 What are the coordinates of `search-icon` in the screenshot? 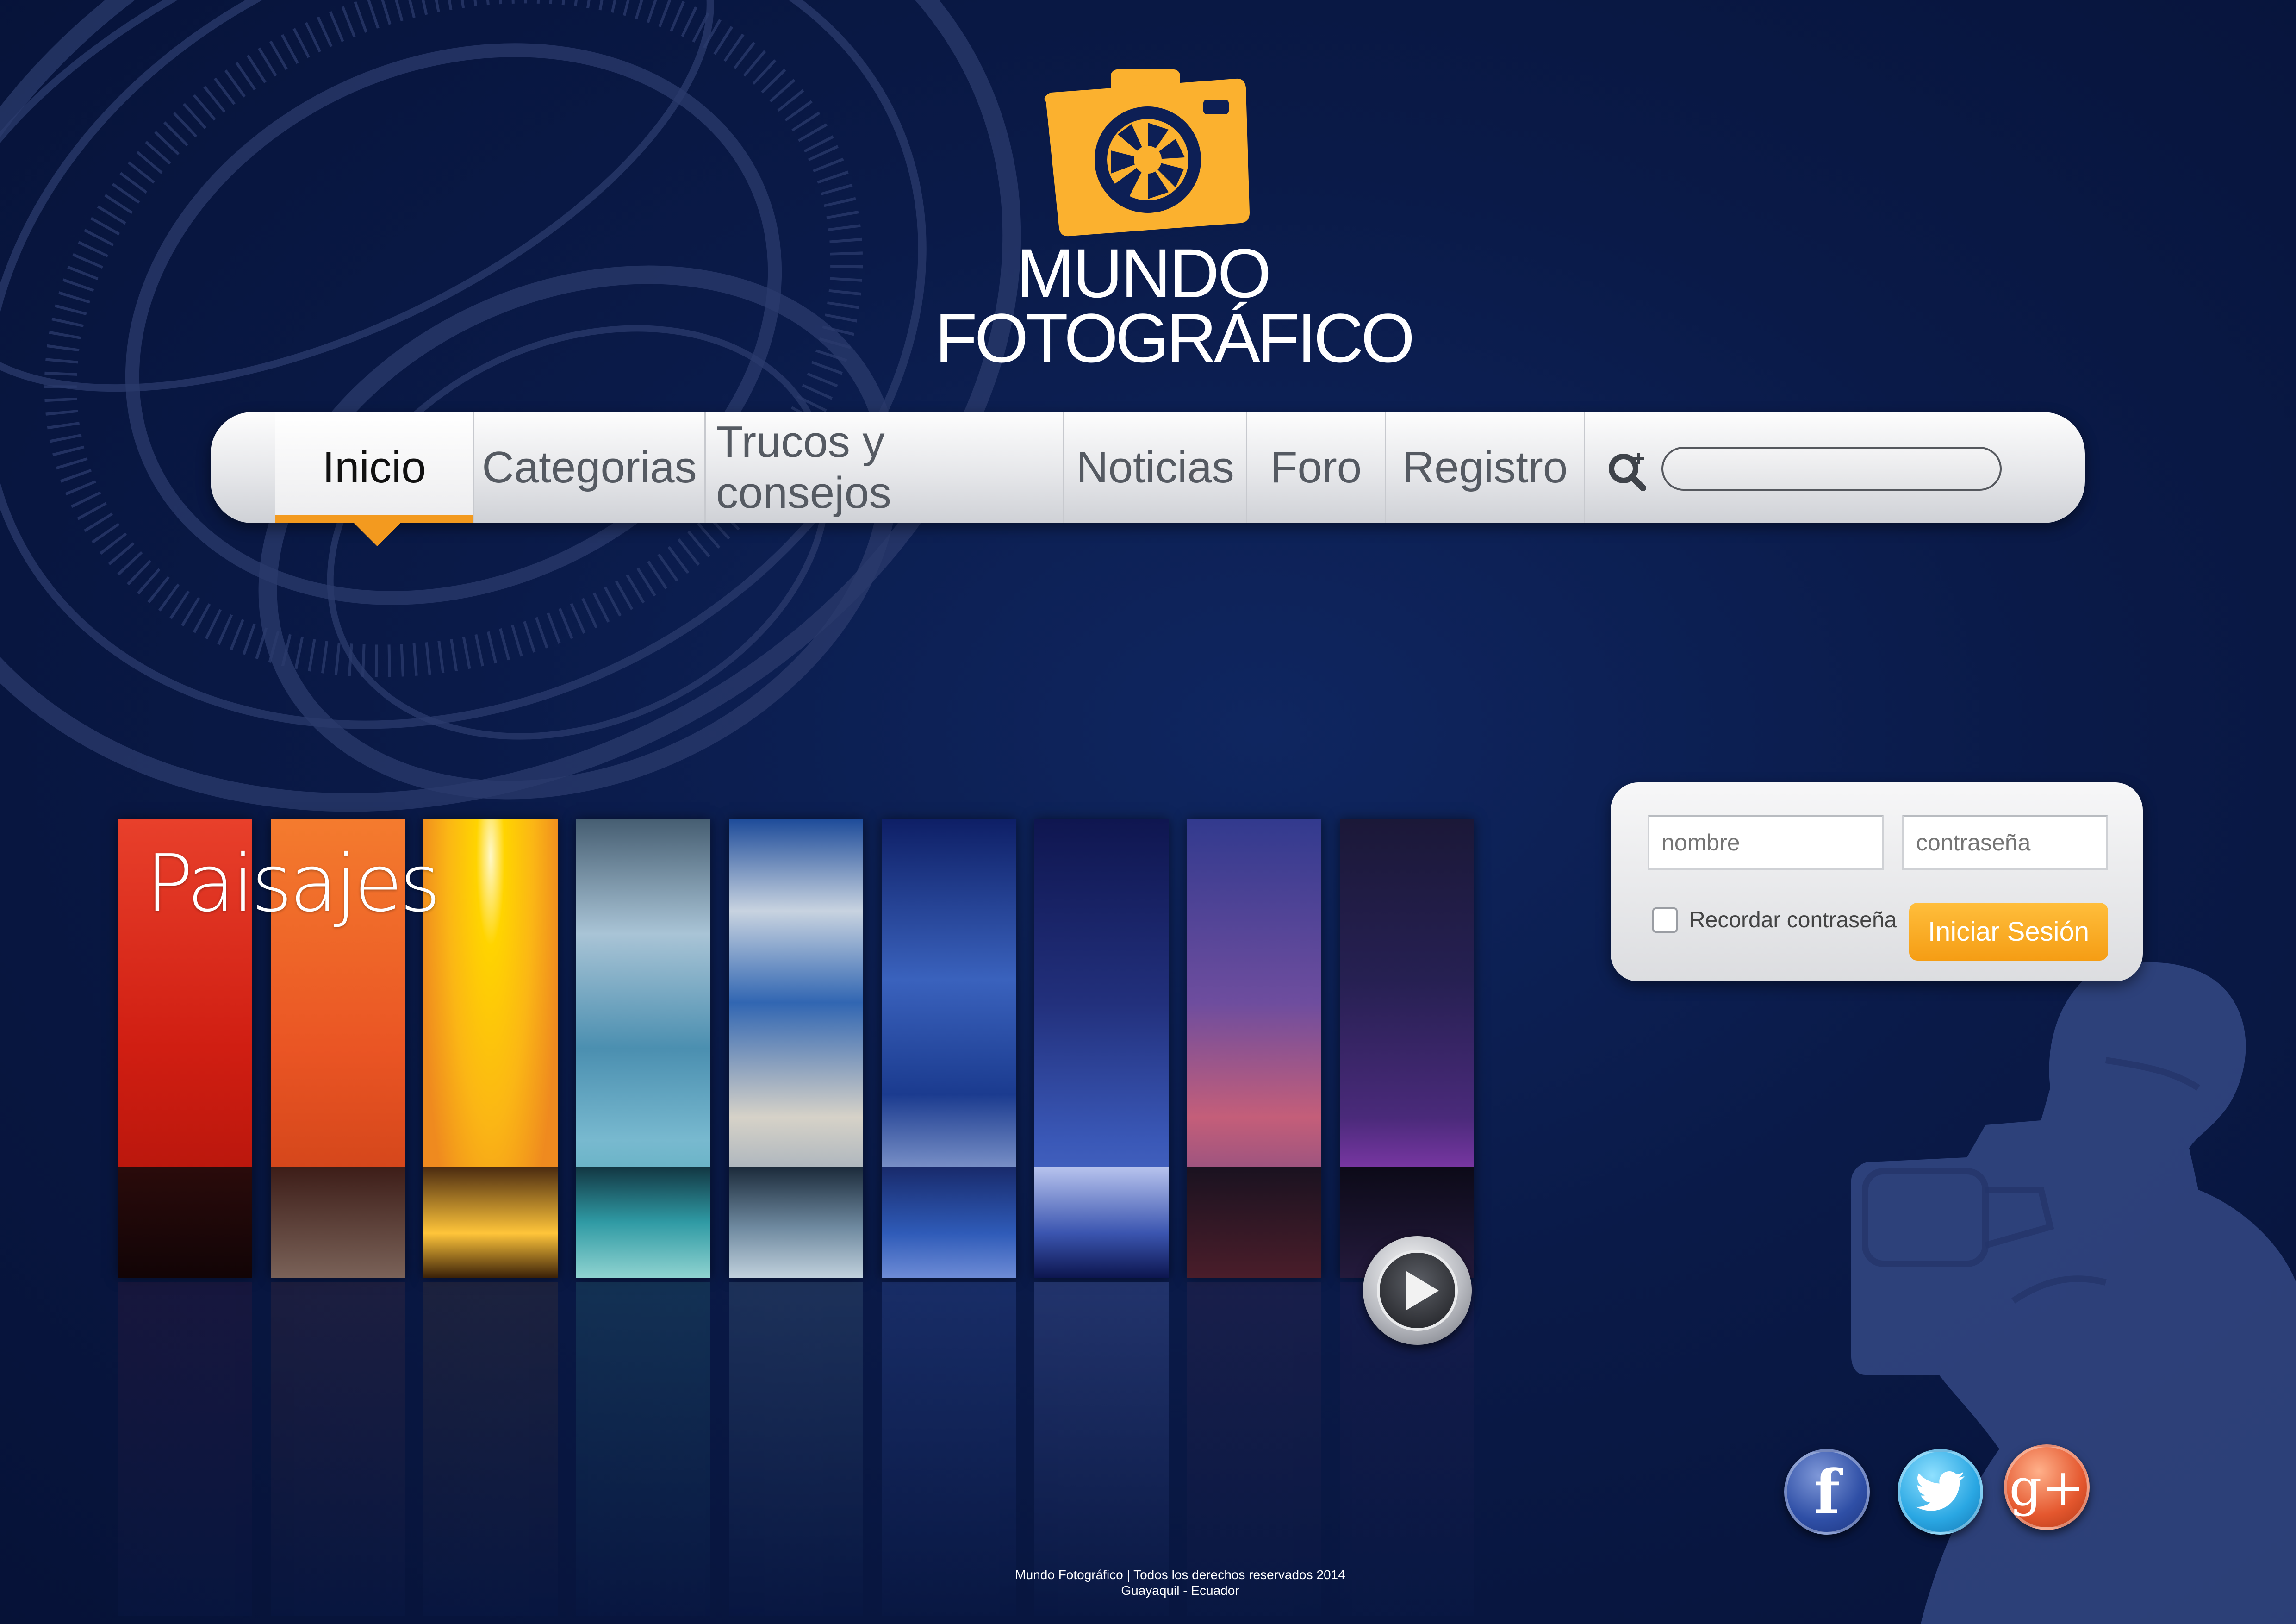 It's located at (1627, 471).